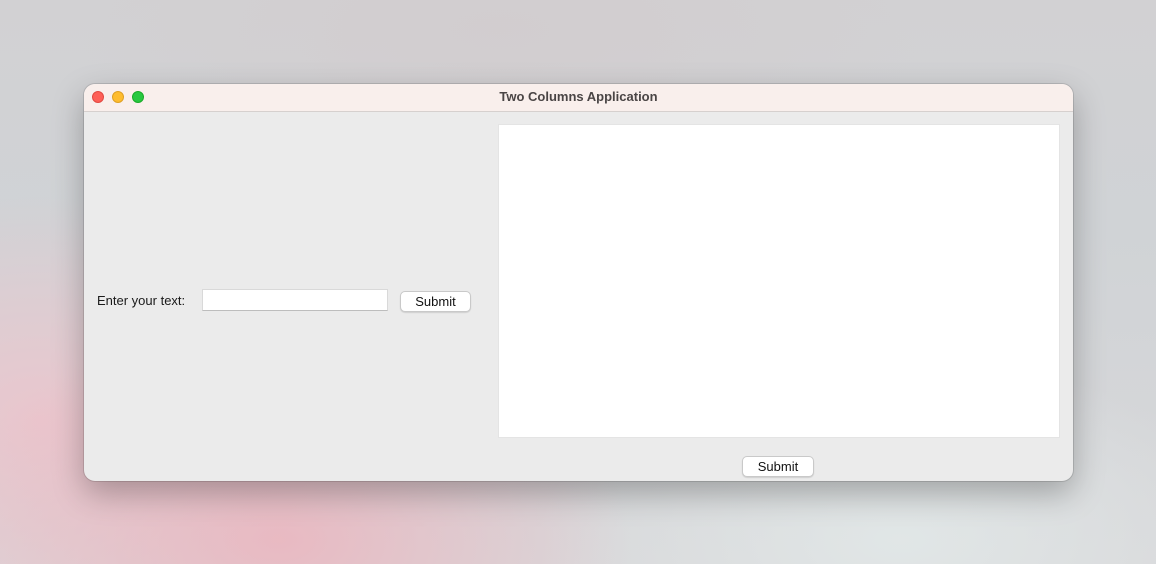  I want to click on title-bar: Two Columns Application, so click(578, 98).